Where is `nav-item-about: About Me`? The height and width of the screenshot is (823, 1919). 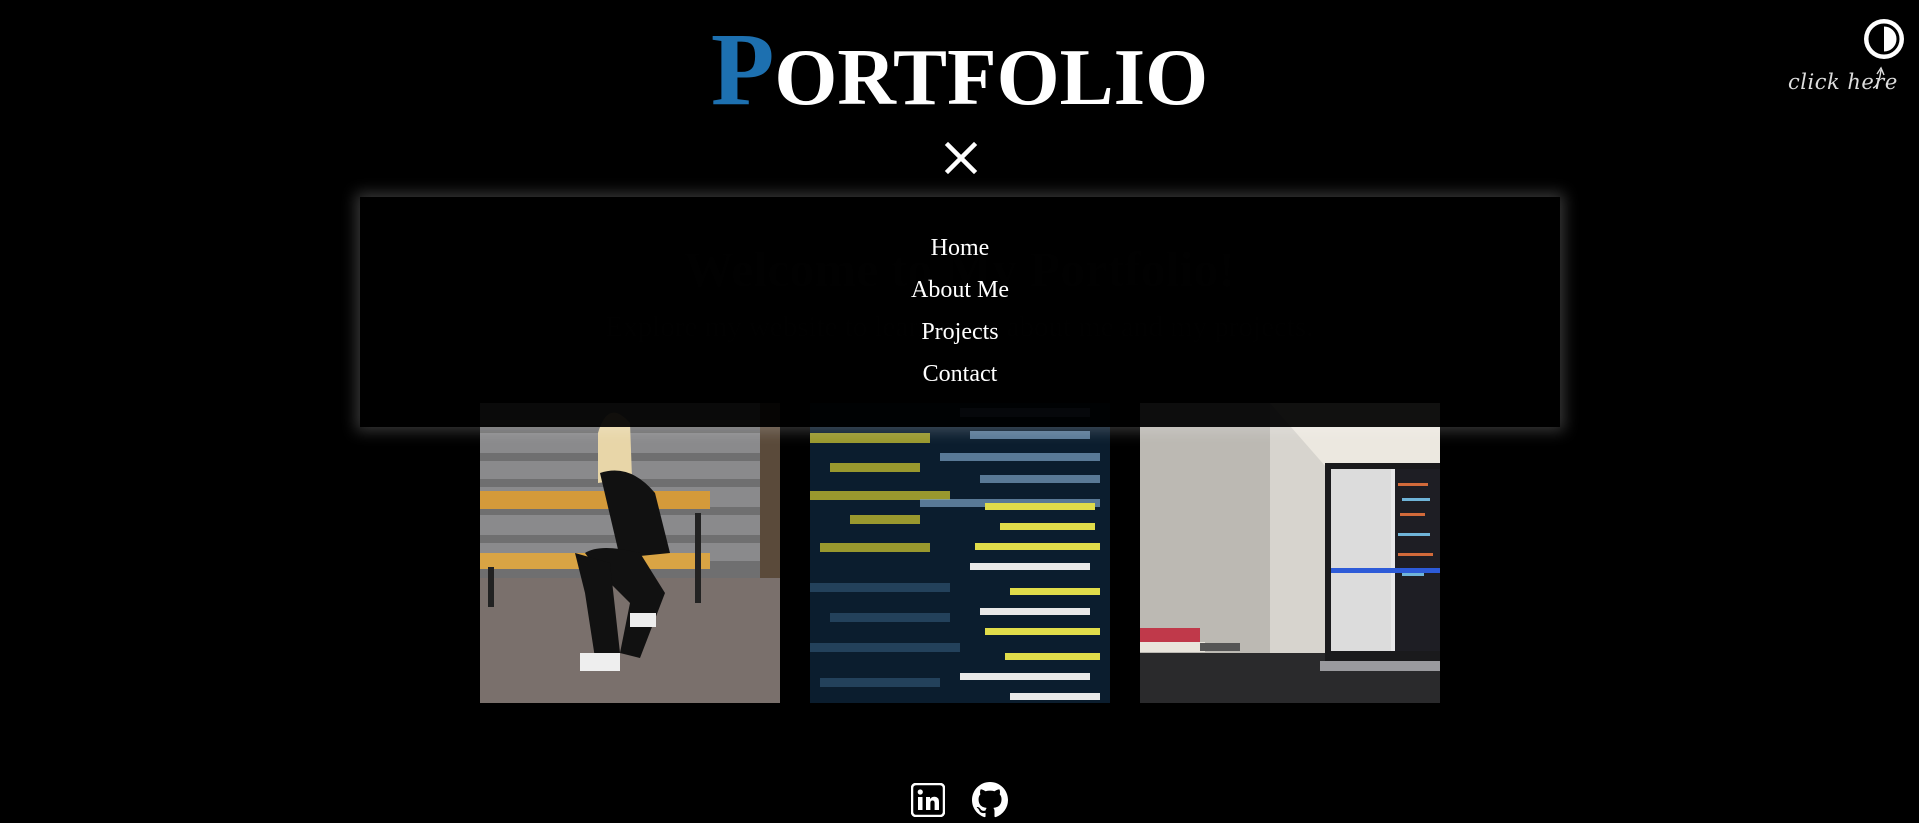
nav-item-about: About Me is located at coordinates (960, 290).